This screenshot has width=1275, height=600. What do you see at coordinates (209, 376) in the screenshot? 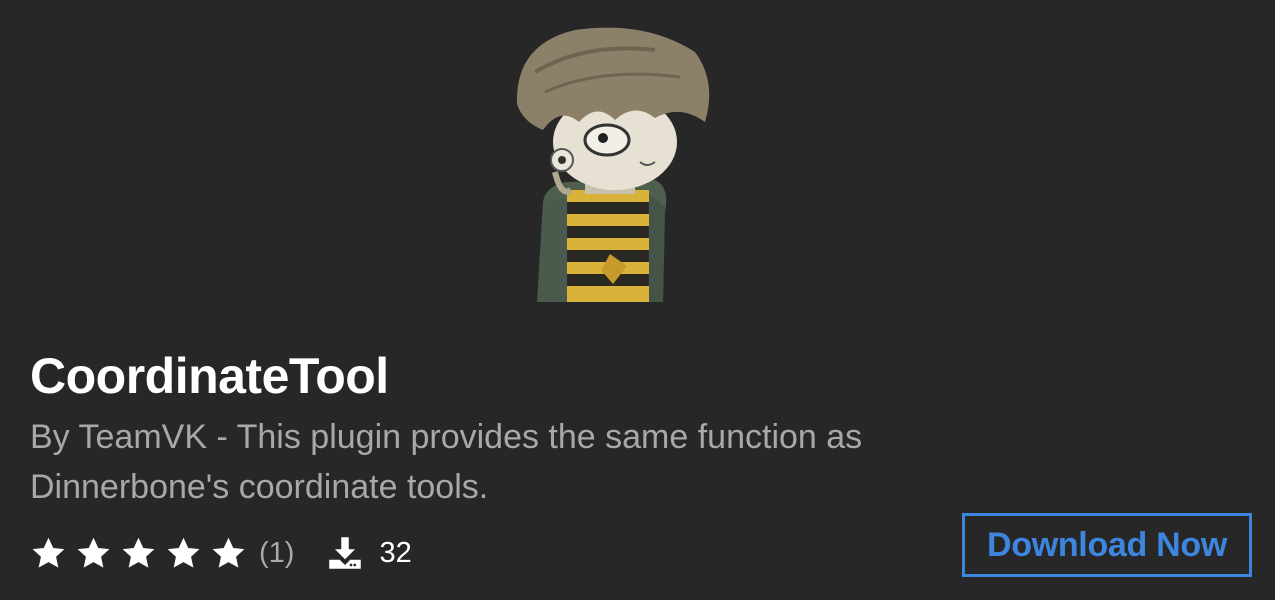
I see `plugin-title: CoordinateTool` at bounding box center [209, 376].